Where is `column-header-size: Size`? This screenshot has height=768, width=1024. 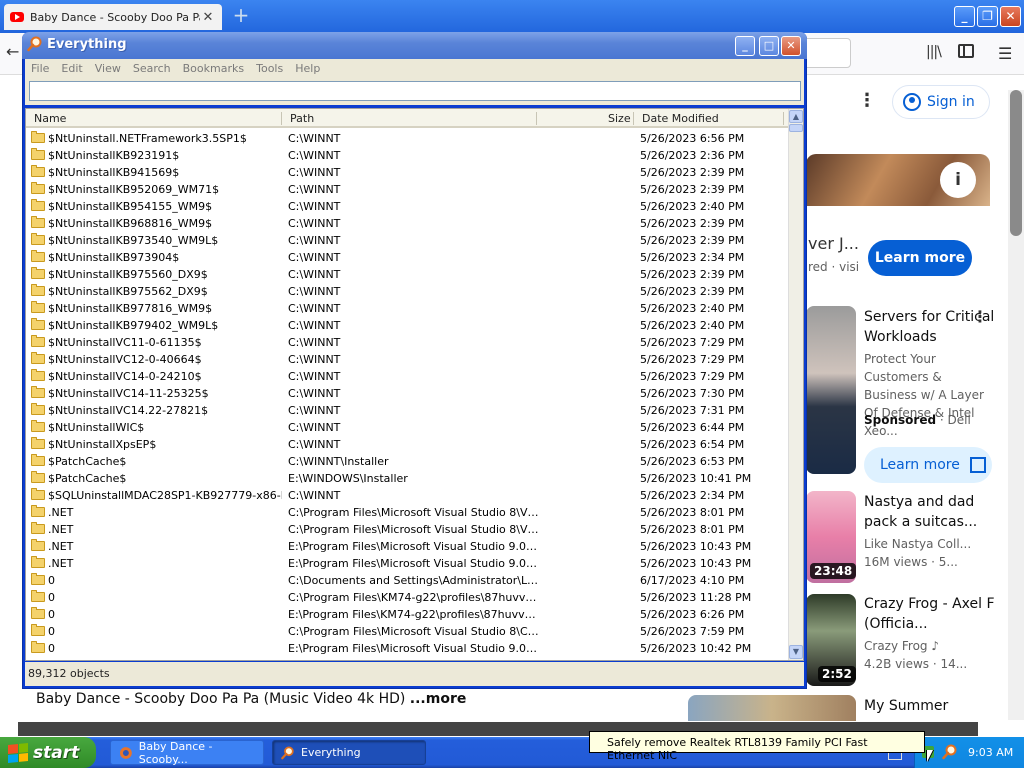 column-header-size: Size is located at coordinates (619, 118).